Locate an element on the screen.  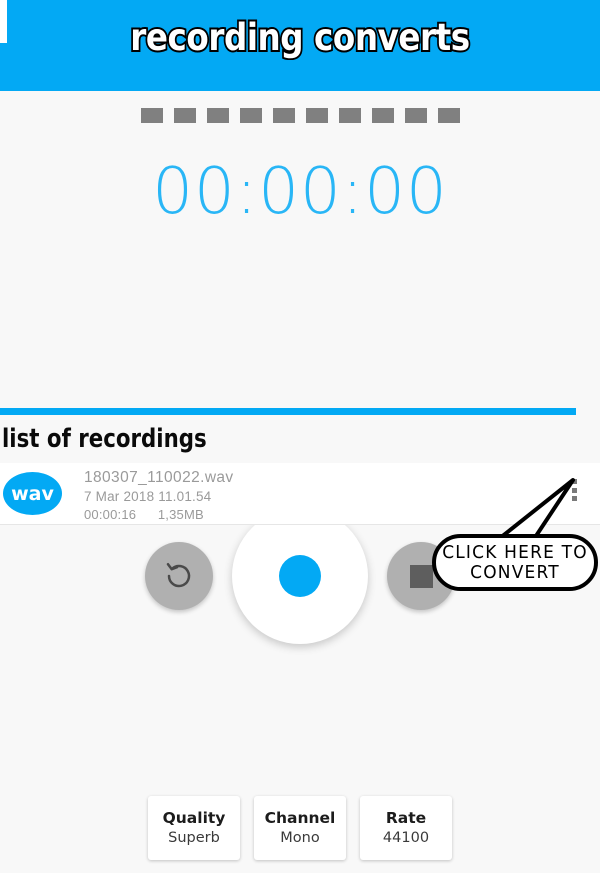
click-here-callout: CLICK HERE TO CONVERT is located at coordinates (515, 562).